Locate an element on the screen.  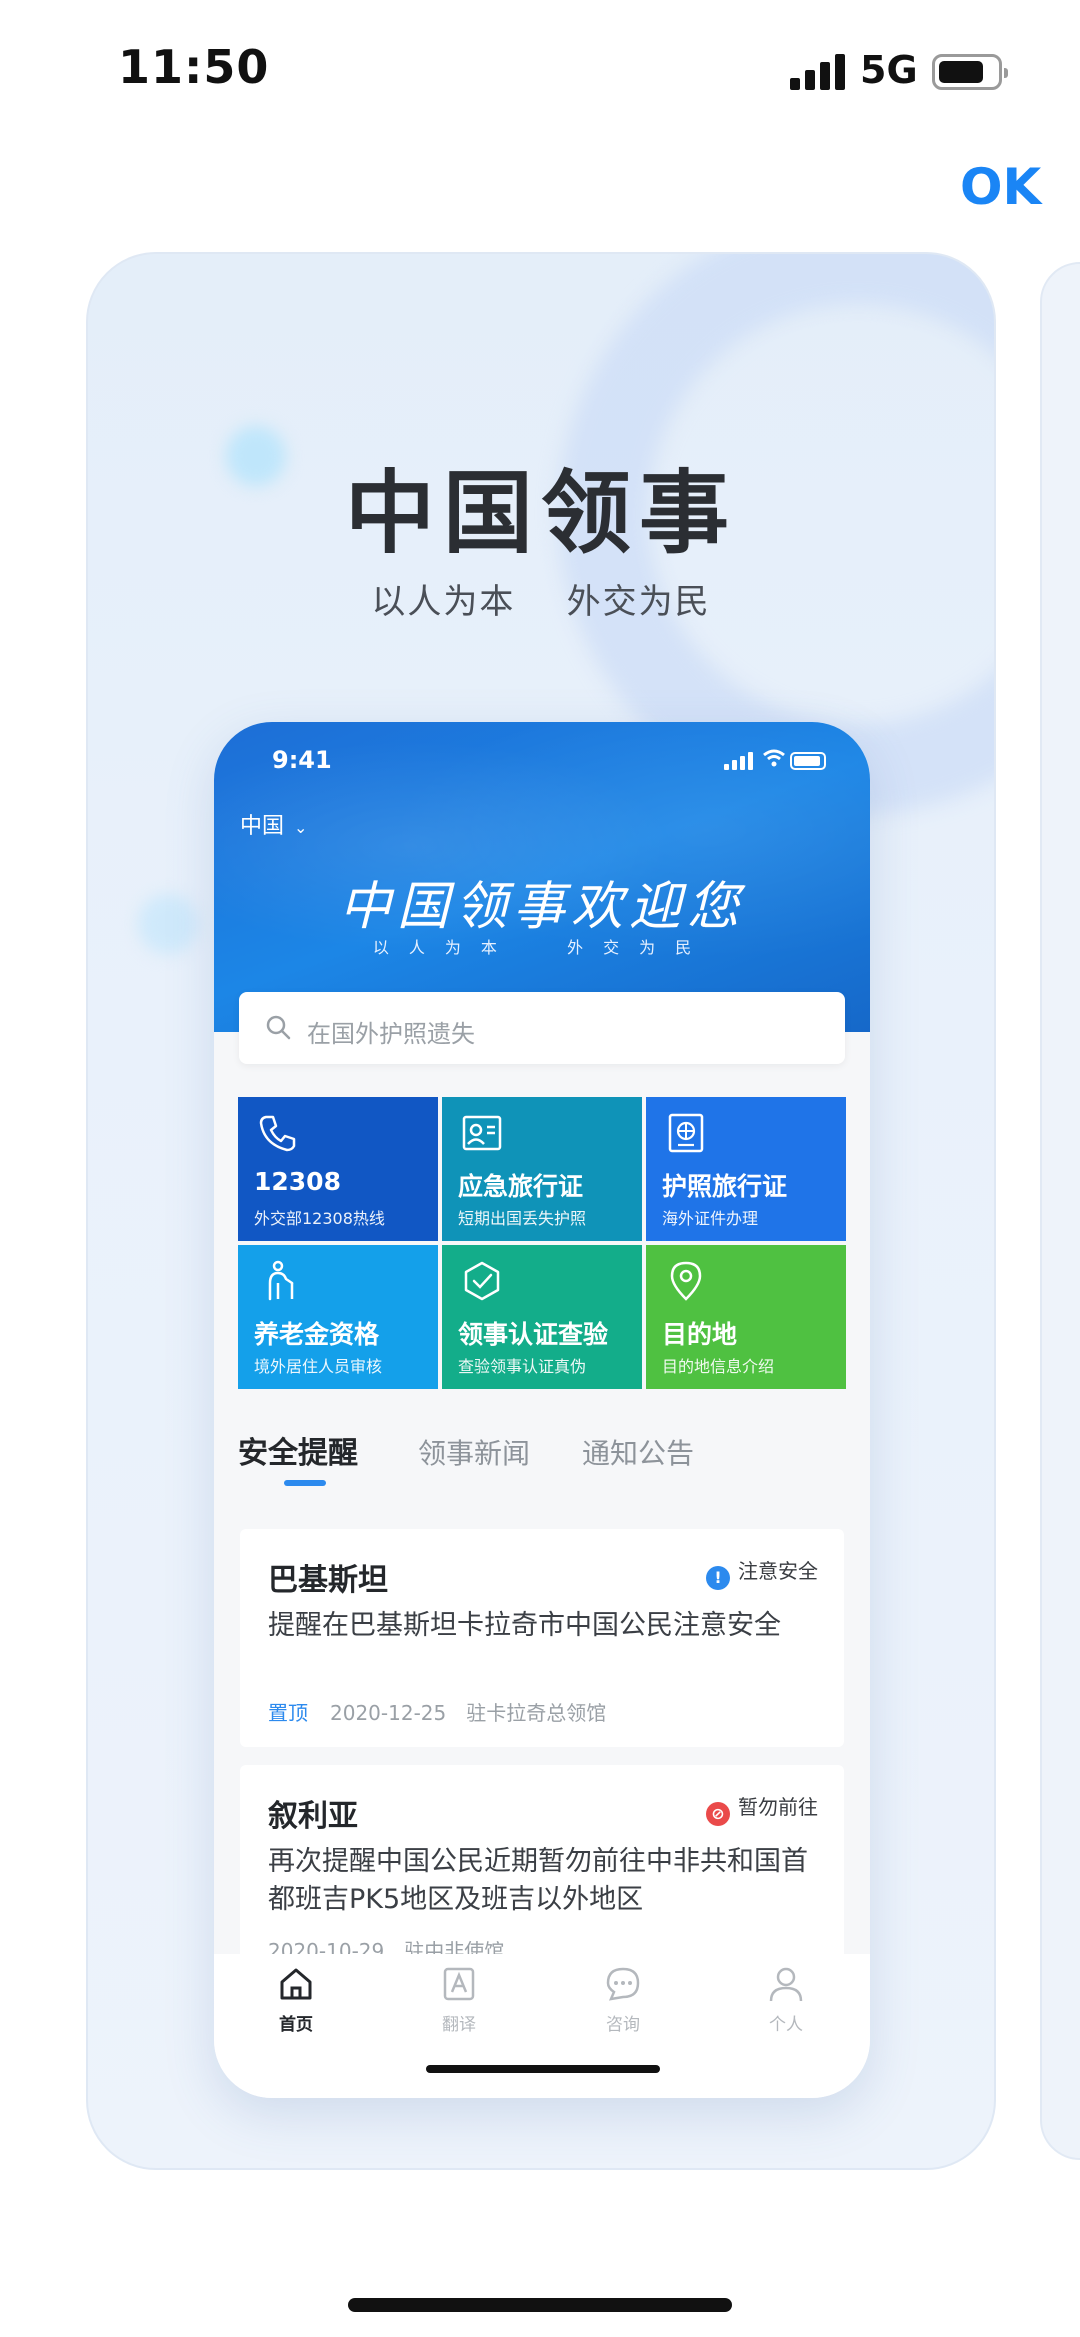
region-selector: 中国 ⌄ is located at coordinates (273, 824).